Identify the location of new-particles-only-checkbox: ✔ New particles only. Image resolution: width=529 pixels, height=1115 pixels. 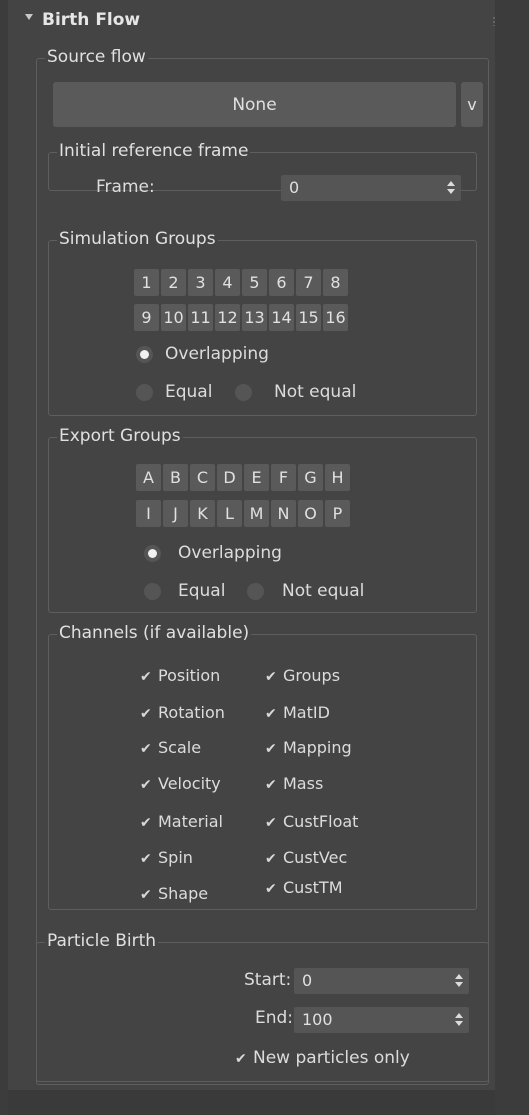
(322, 1058).